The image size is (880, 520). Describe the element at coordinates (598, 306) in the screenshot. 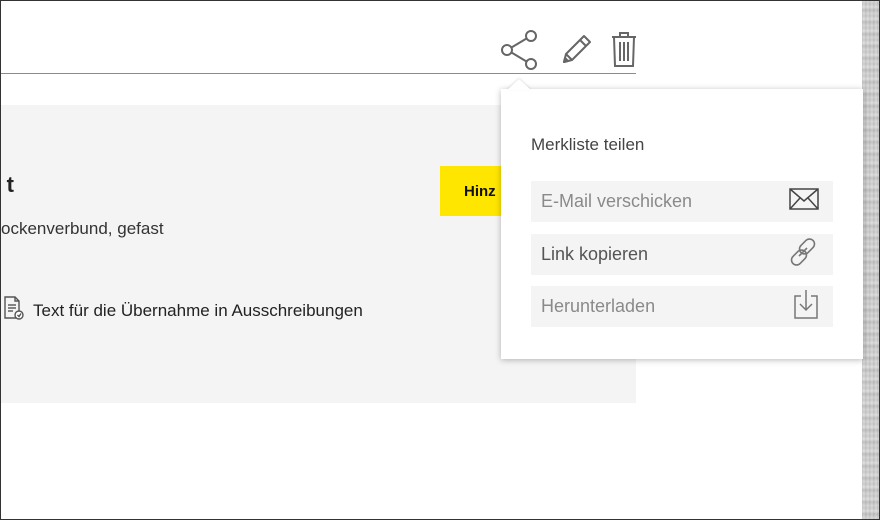

I see `download-label: Herunterladen` at that location.